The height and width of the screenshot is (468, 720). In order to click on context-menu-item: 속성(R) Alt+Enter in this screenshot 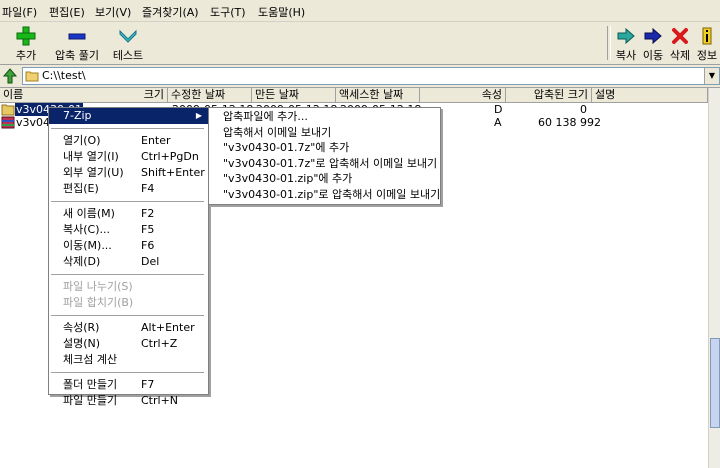, I will do `click(128, 328)`.